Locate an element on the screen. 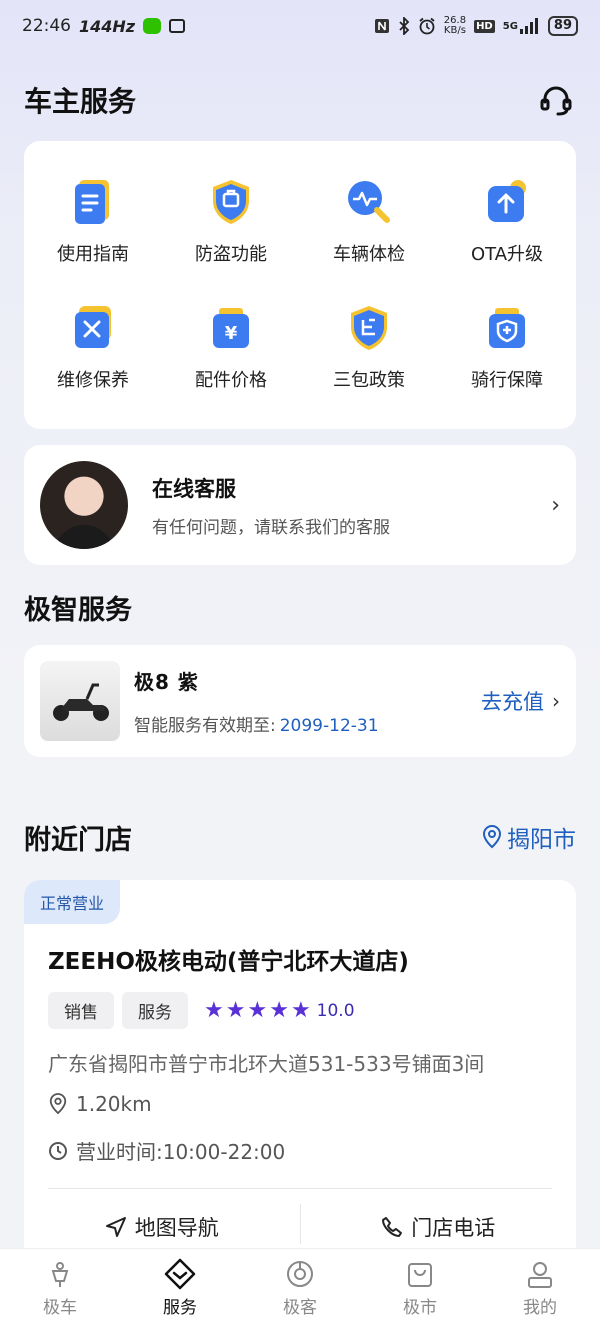 The height and width of the screenshot is (1326, 600). store-distance: 1.20km is located at coordinates (100, 1104).